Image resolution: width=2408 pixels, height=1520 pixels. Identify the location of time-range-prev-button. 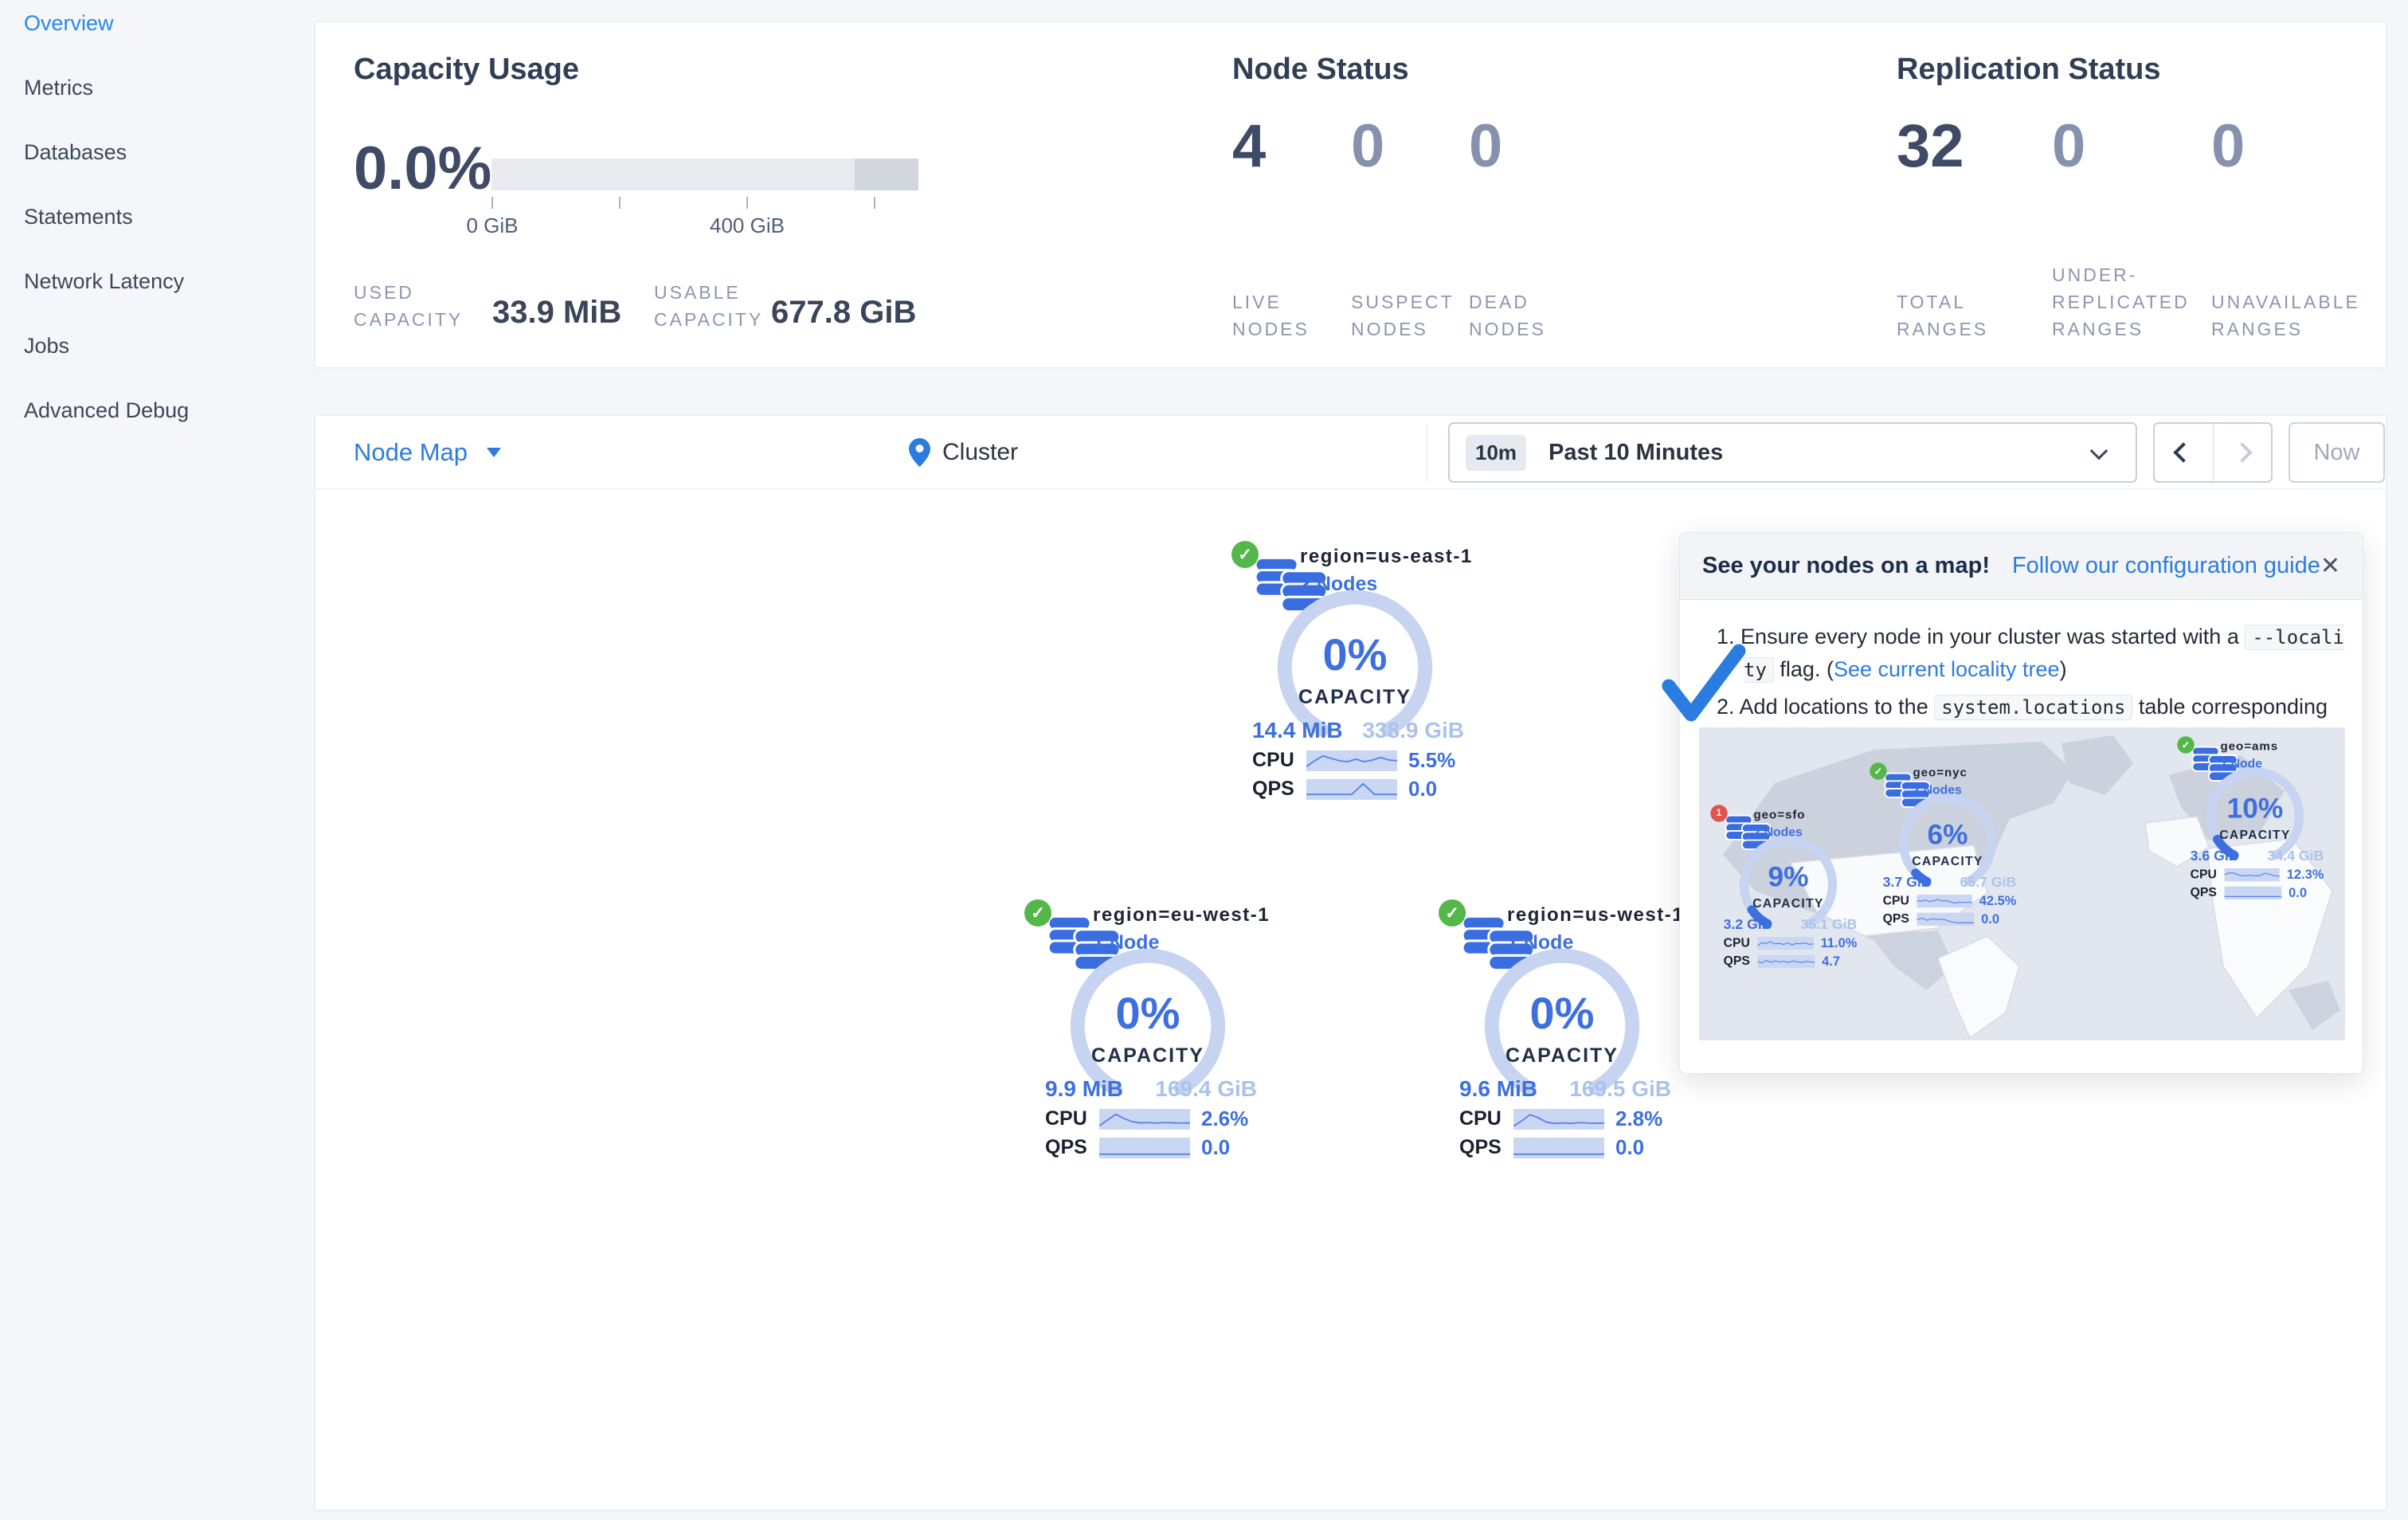
(2184, 452).